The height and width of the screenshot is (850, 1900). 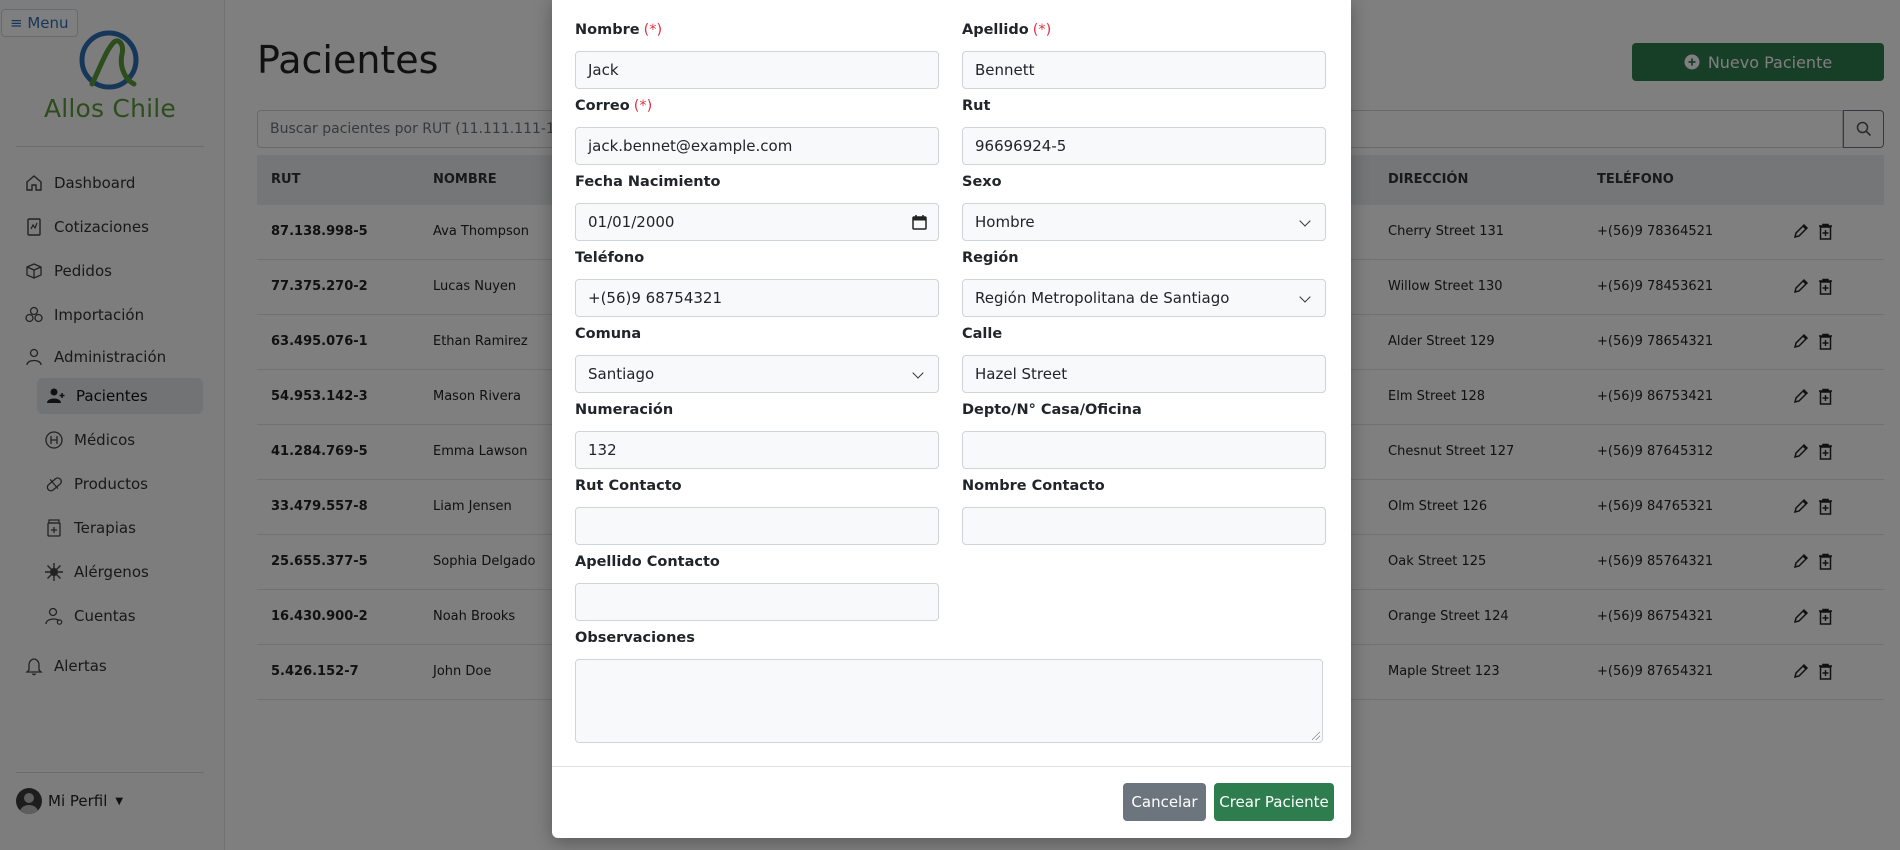 What do you see at coordinates (1144, 526) in the screenshot?
I see `nombre-contacto-field` at bounding box center [1144, 526].